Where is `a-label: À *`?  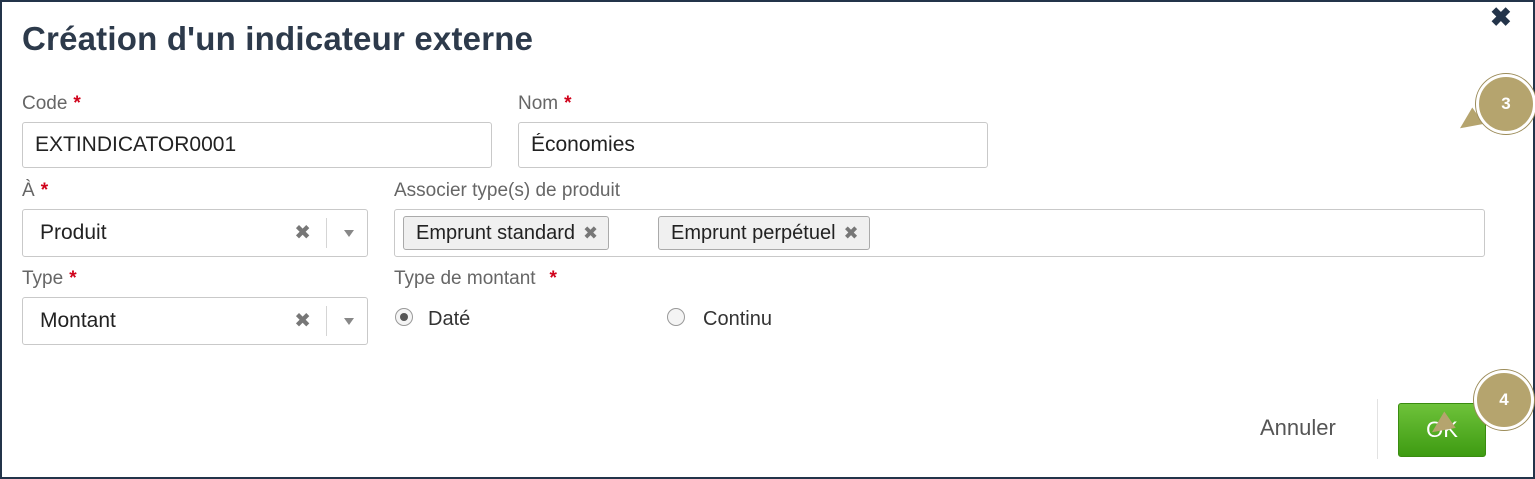
a-label: À * is located at coordinates (35, 190).